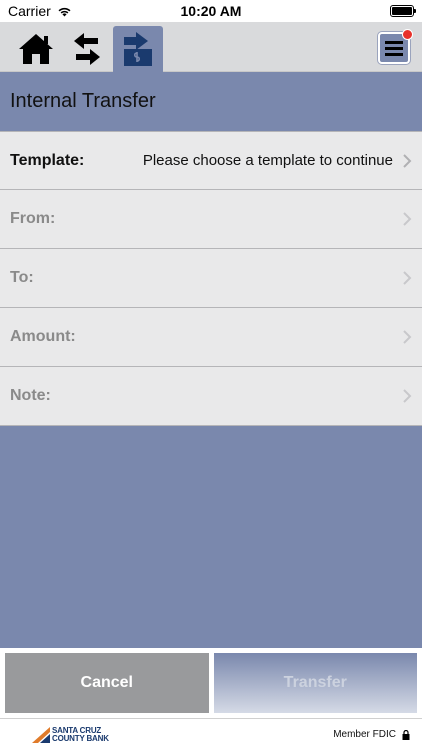 The image size is (422, 750). I want to click on fdic-label: Member FDIC, so click(364, 734).